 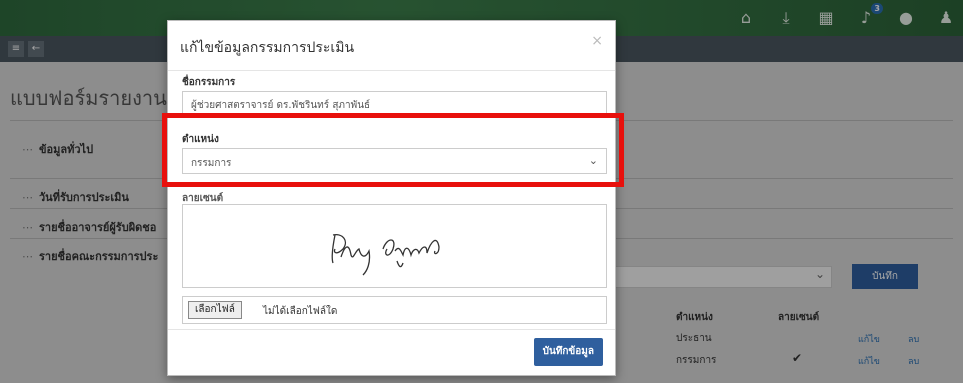 I want to click on file-input: เลือกไฟล์ ไม่ได้เลือกไฟล์ใด, so click(x=394, y=310).